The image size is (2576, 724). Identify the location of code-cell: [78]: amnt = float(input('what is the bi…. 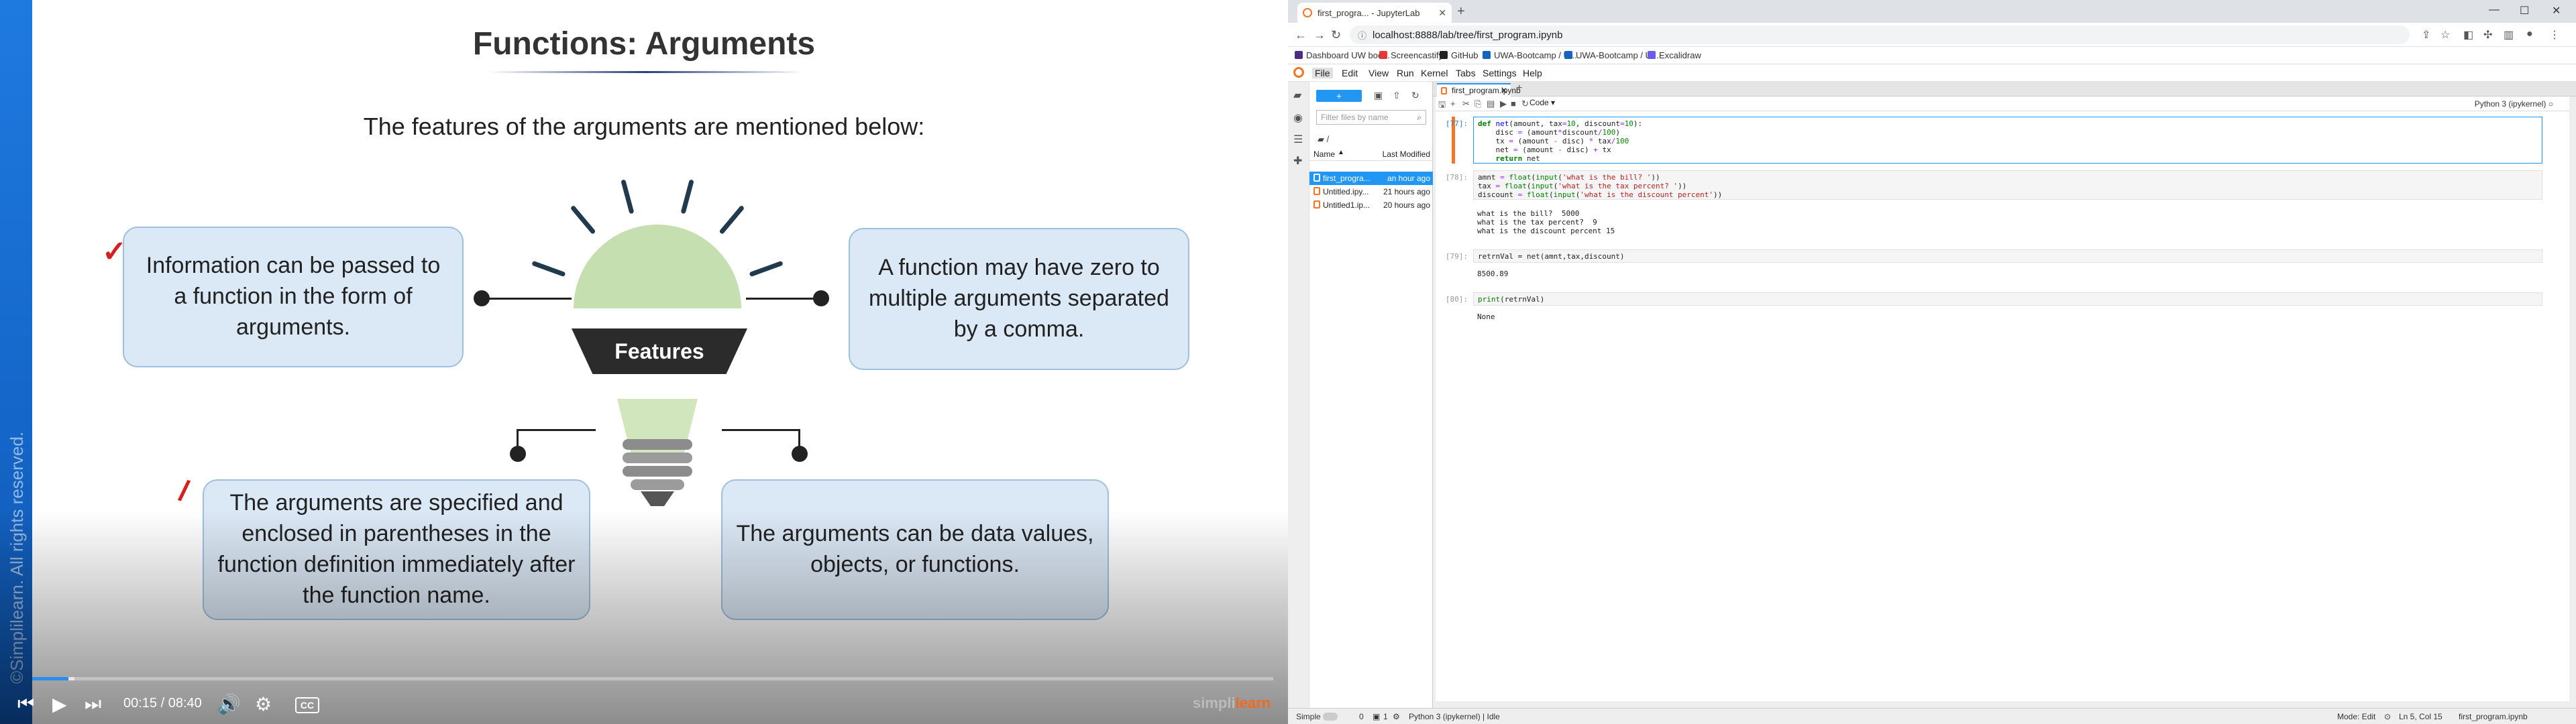
(1994, 204).